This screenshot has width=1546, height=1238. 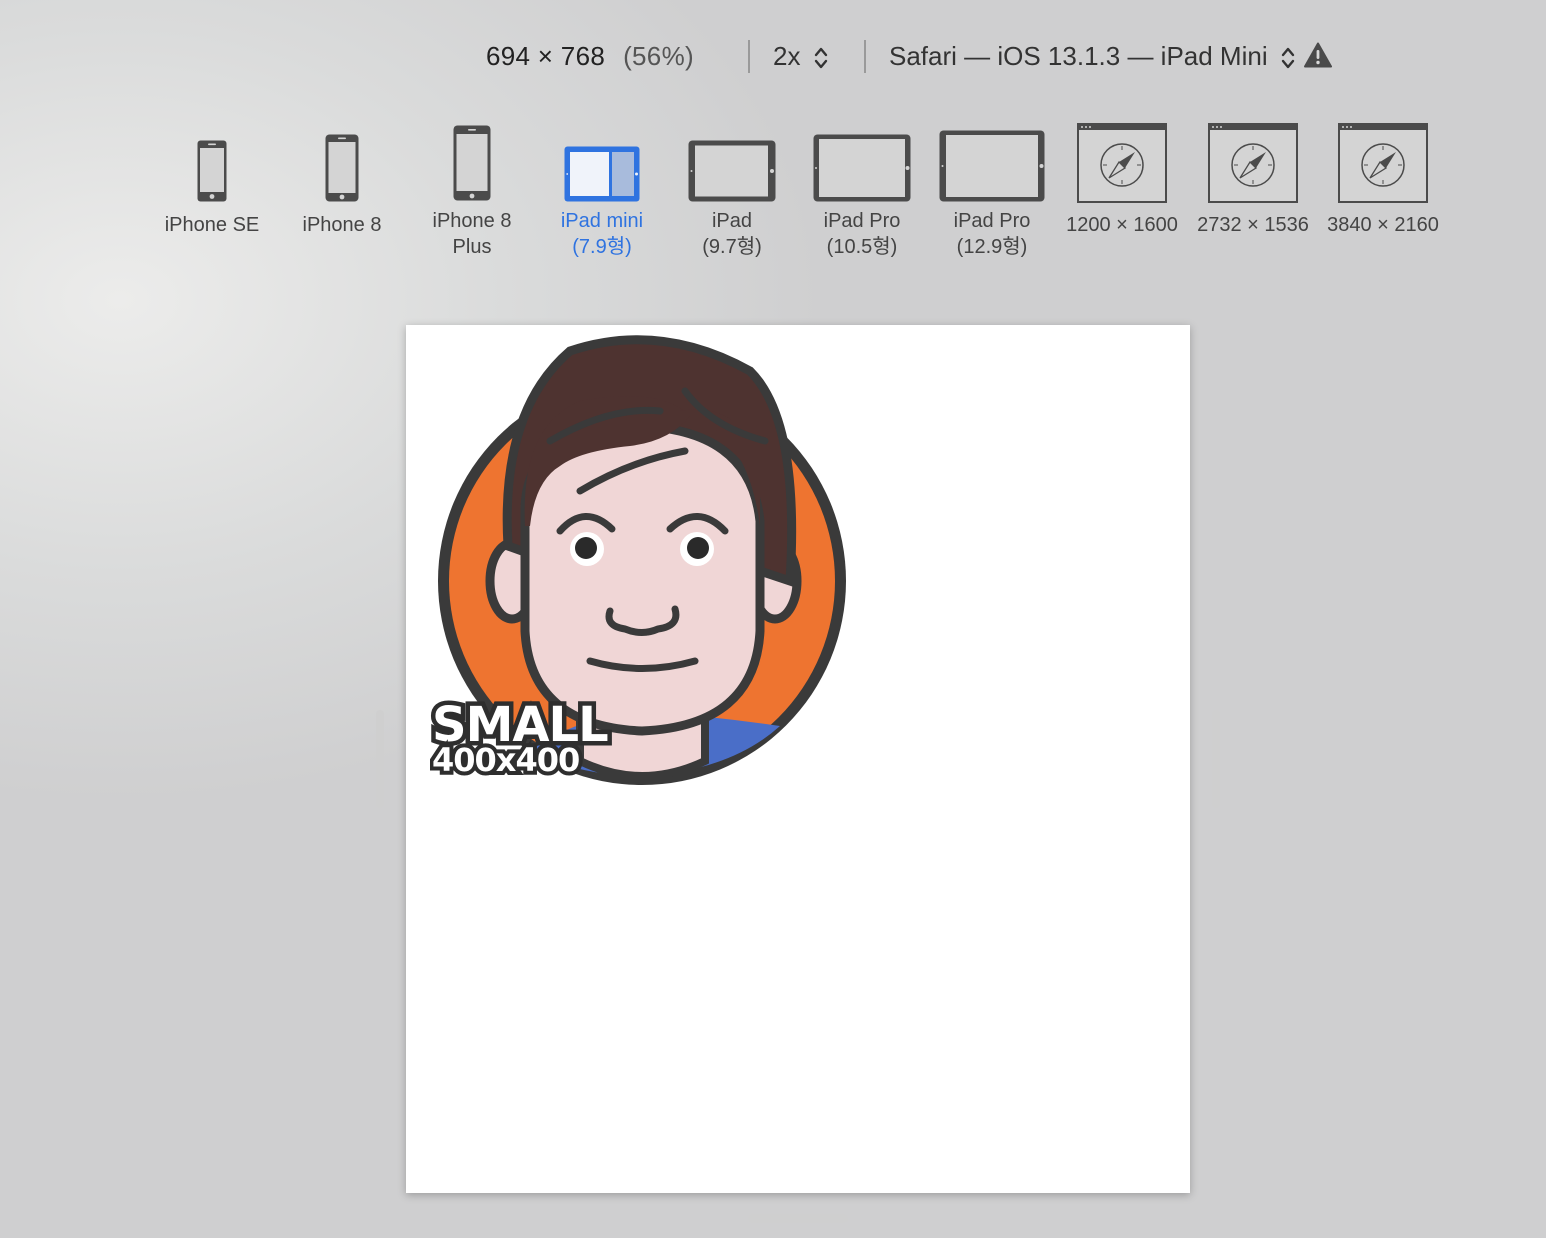 I want to click on device-label-sub: (9.7형), so click(x=732, y=247).